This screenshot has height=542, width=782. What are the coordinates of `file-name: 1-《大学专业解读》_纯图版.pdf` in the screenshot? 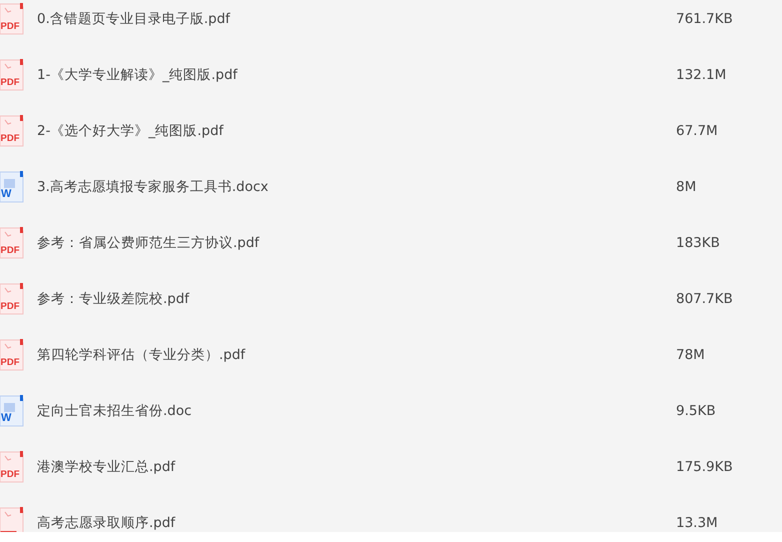 It's located at (356, 75).